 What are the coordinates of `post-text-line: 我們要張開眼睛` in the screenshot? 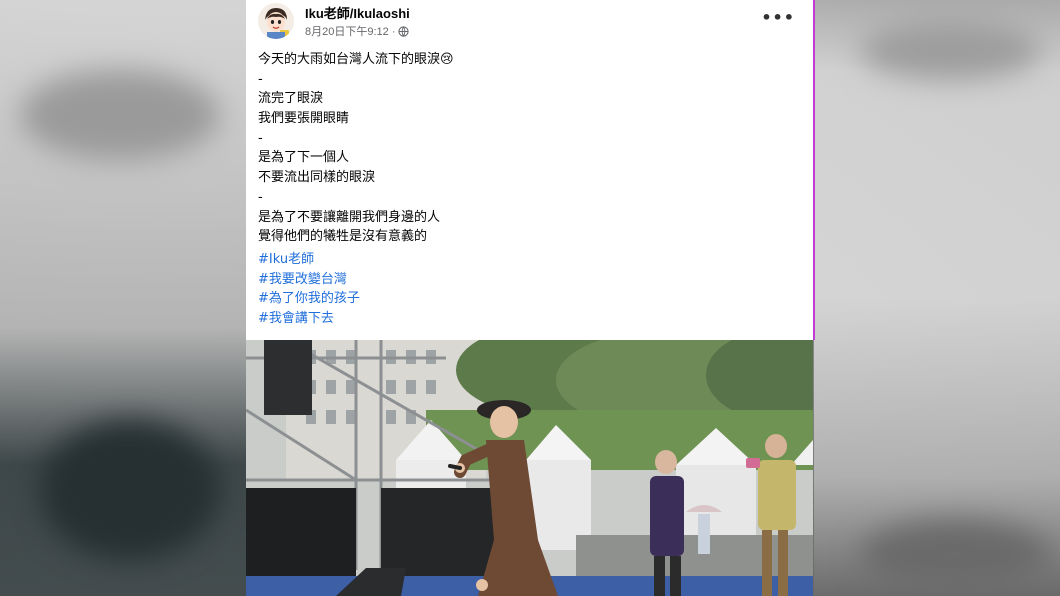 It's located at (304, 119).